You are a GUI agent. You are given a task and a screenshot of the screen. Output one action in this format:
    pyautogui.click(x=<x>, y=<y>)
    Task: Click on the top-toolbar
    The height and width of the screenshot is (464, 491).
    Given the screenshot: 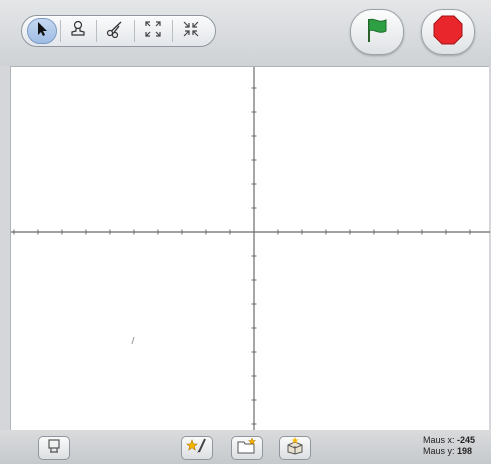 What is the action you would take?
    pyautogui.click(x=245, y=33)
    